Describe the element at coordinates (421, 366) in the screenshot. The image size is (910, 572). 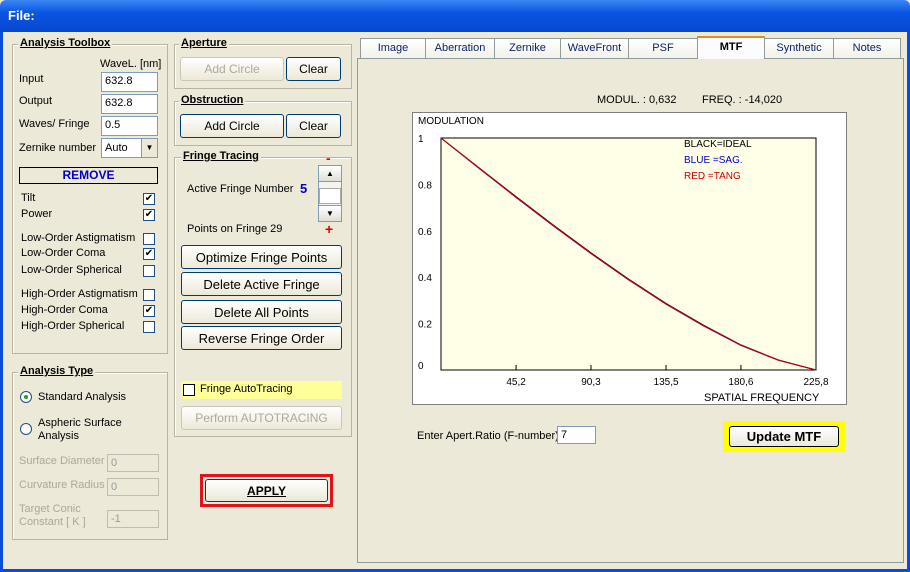
I see `y-tick-label: 0` at that location.